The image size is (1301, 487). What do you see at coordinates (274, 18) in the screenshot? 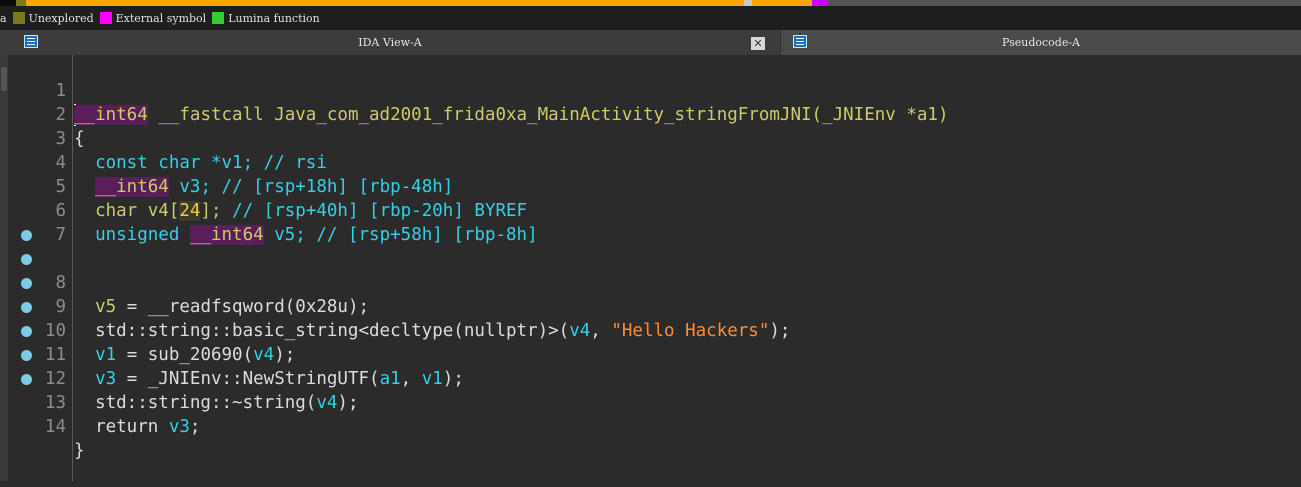
I see `legend-label: Lumina function` at bounding box center [274, 18].